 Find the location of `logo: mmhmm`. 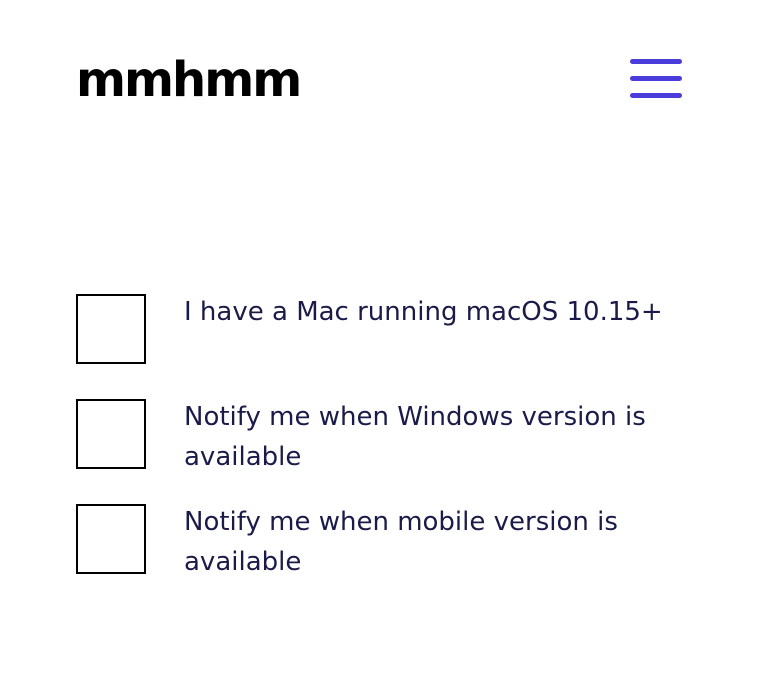

logo: mmhmm is located at coordinates (189, 80).